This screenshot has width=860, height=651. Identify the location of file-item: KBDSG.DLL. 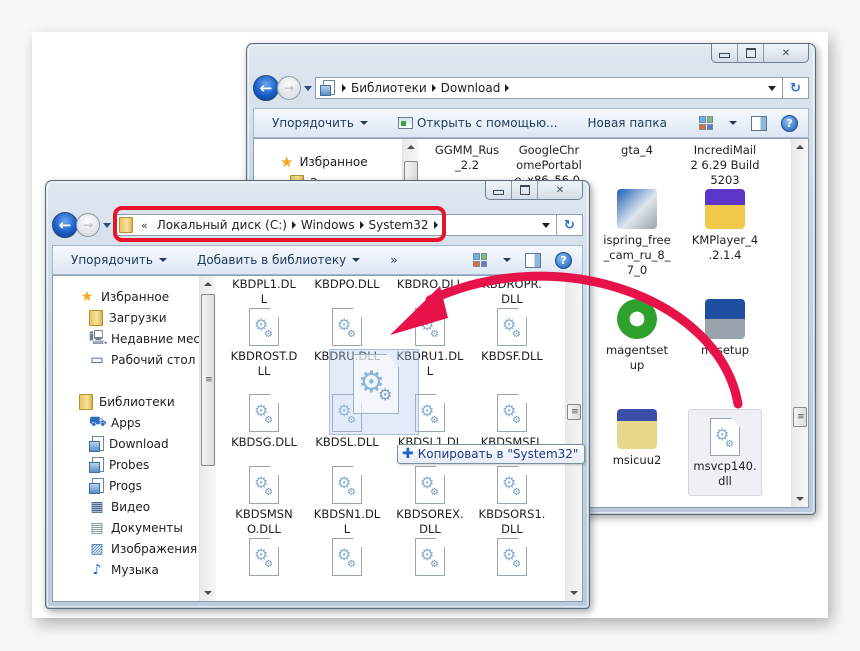
(264, 422).